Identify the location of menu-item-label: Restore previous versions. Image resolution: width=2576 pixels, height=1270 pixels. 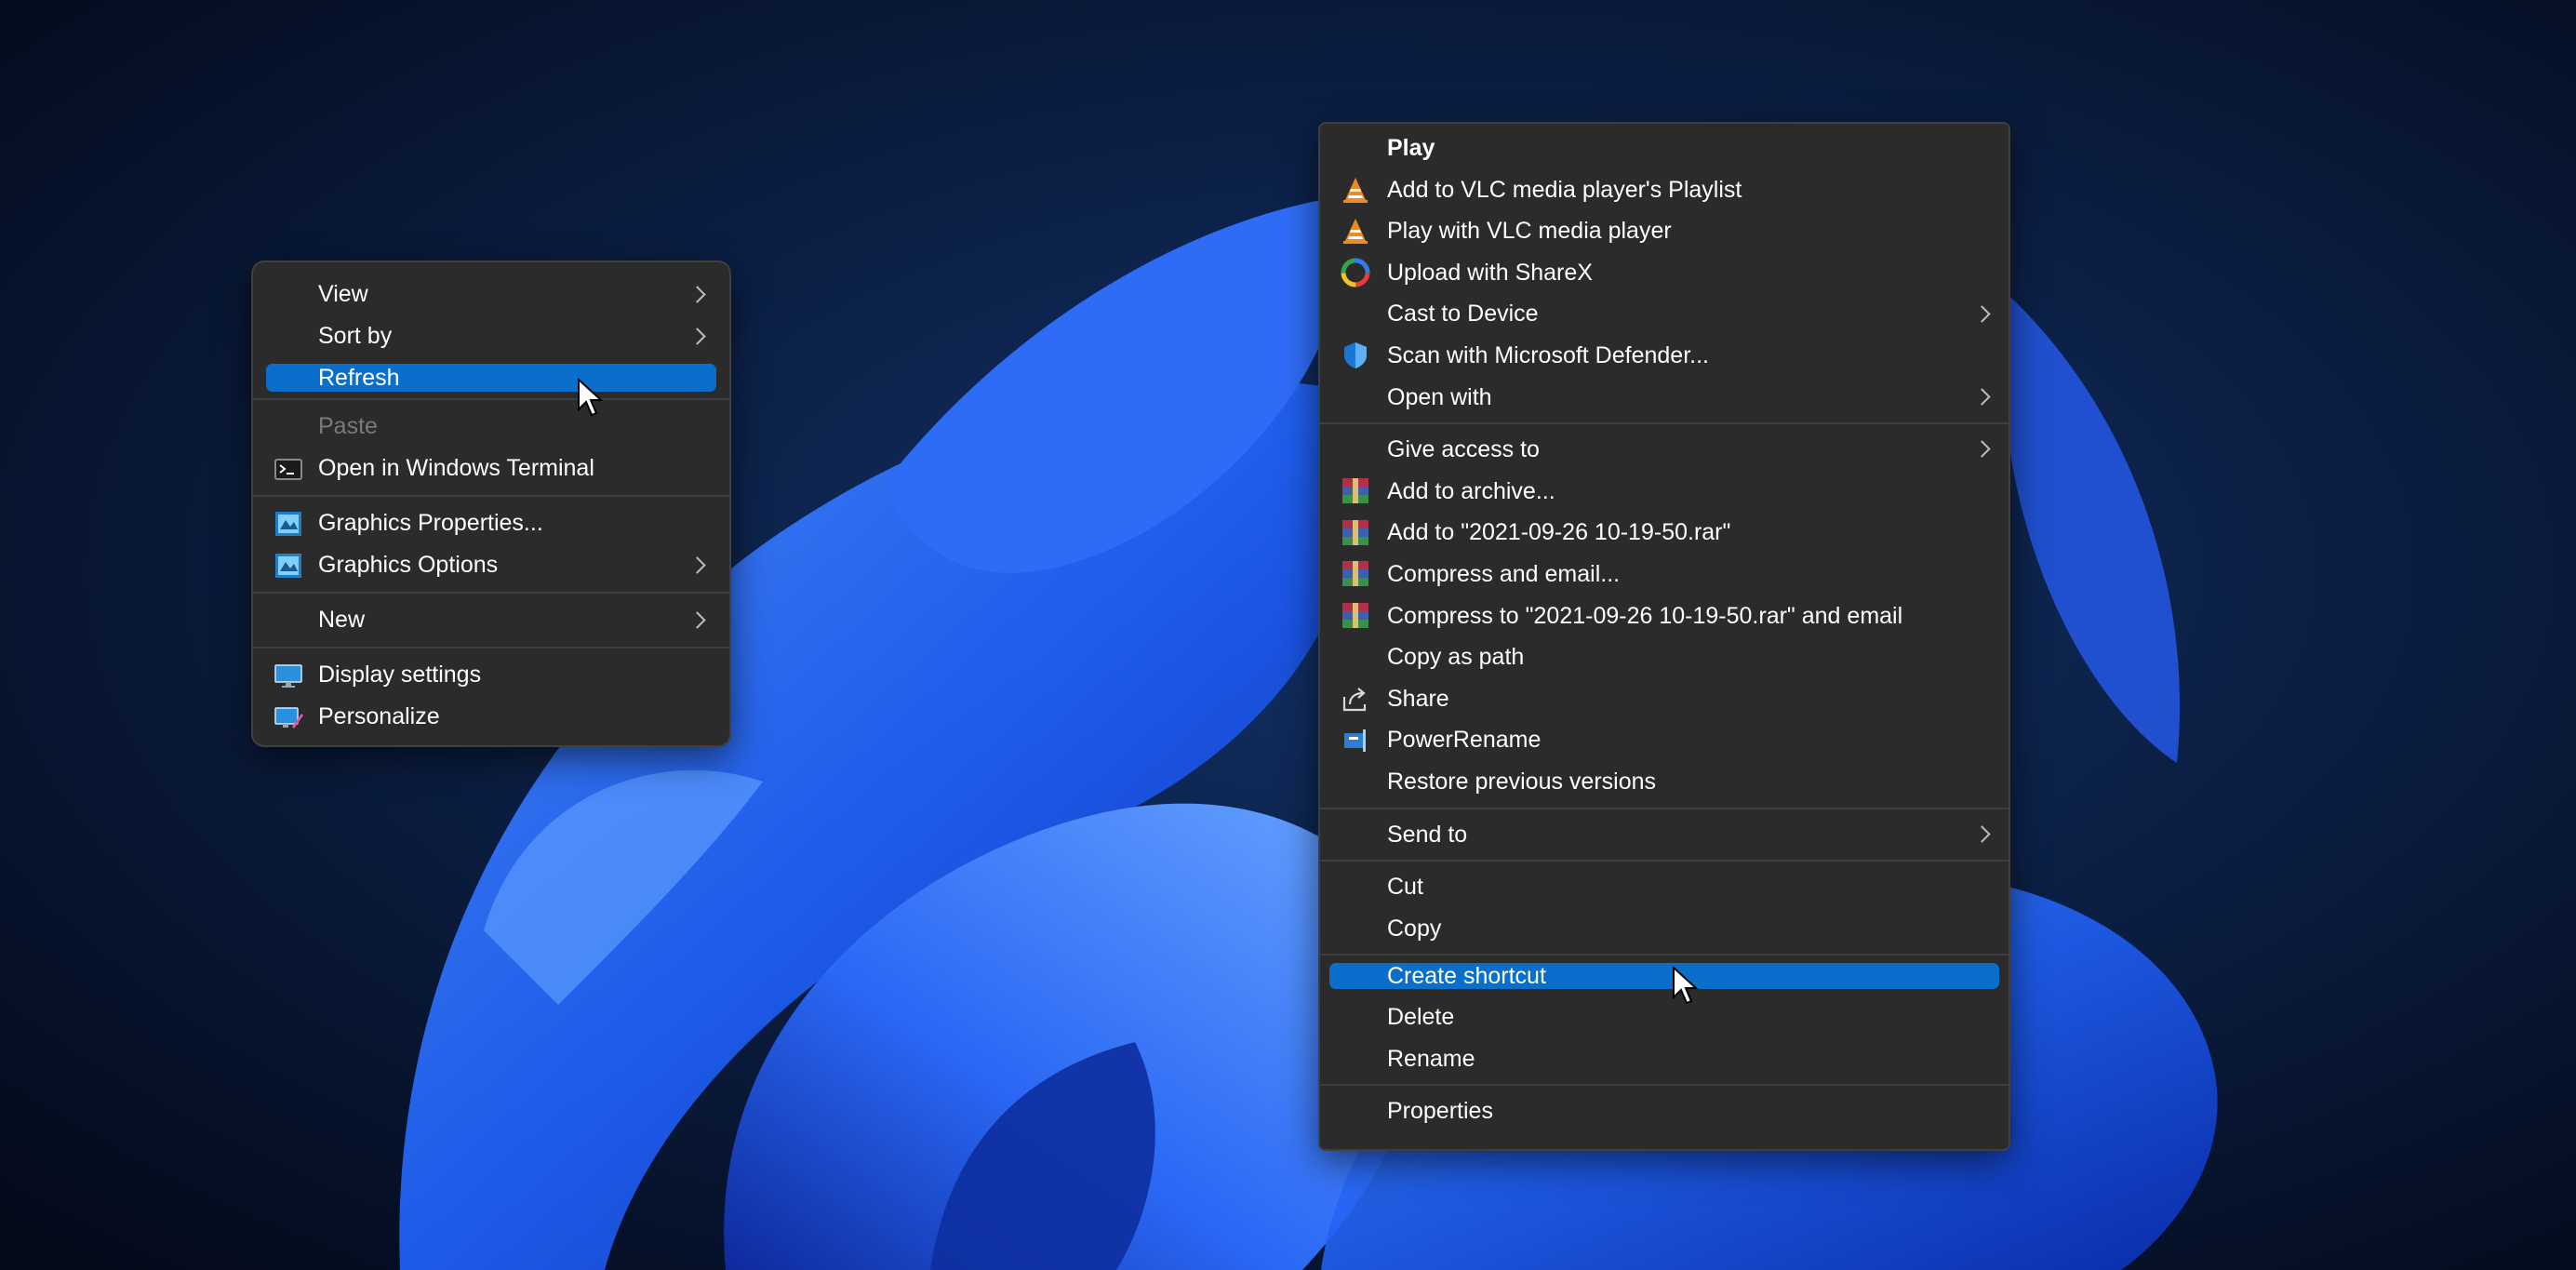
(1522, 782).